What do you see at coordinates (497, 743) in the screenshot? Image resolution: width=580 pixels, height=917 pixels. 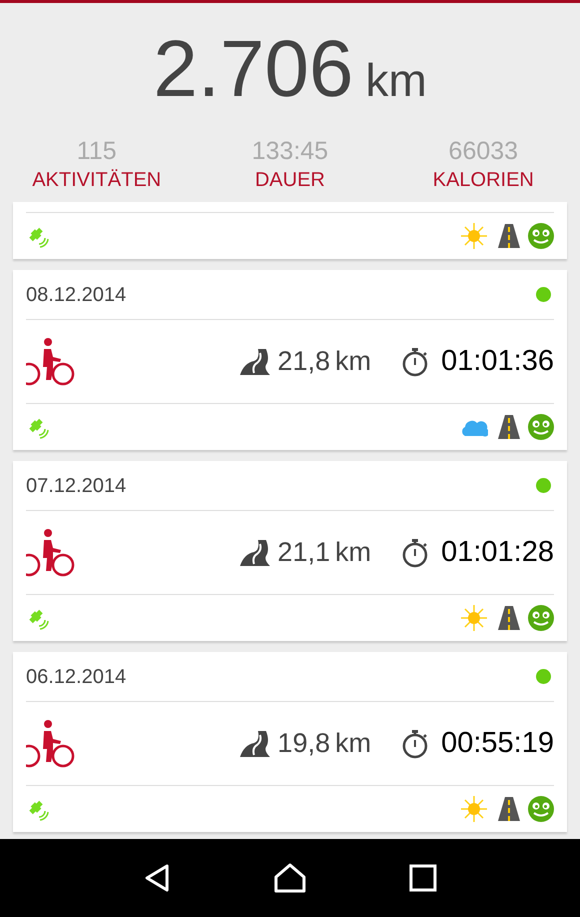 I see `activity-duration: 00:55:19` at bounding box center [497, 743].